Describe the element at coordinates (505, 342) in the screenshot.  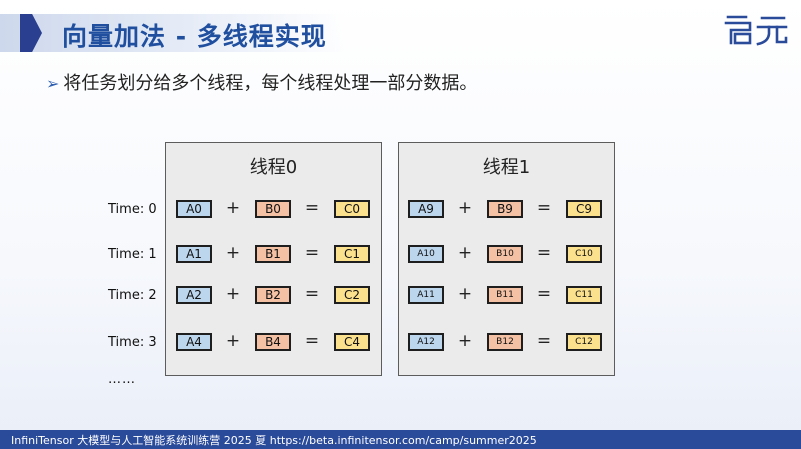
I see `cell-b: B12` at that location.